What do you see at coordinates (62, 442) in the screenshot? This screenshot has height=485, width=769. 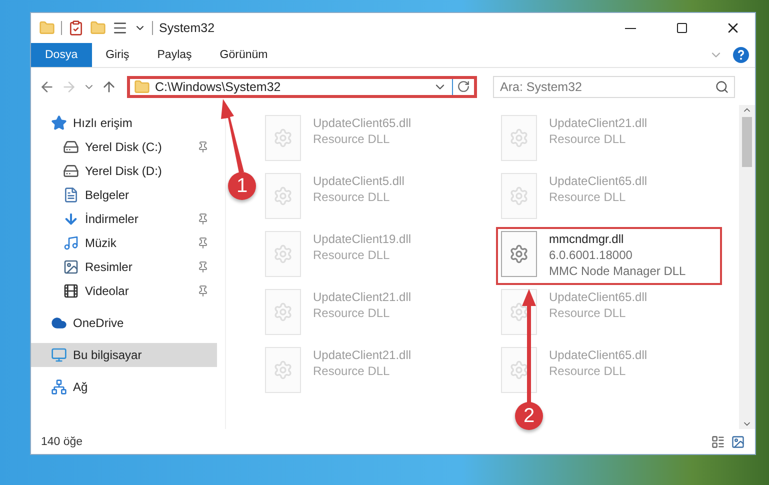 I see `item-count: 140 öğe` at bounding box center [62, 442].